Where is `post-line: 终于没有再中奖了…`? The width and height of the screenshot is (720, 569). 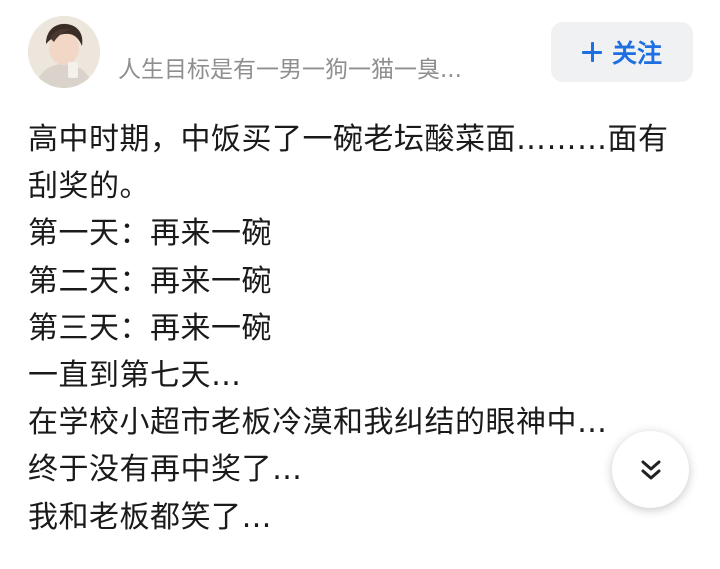 post-line: 终于没有再中奖了… is located at coordinates (165, 470).